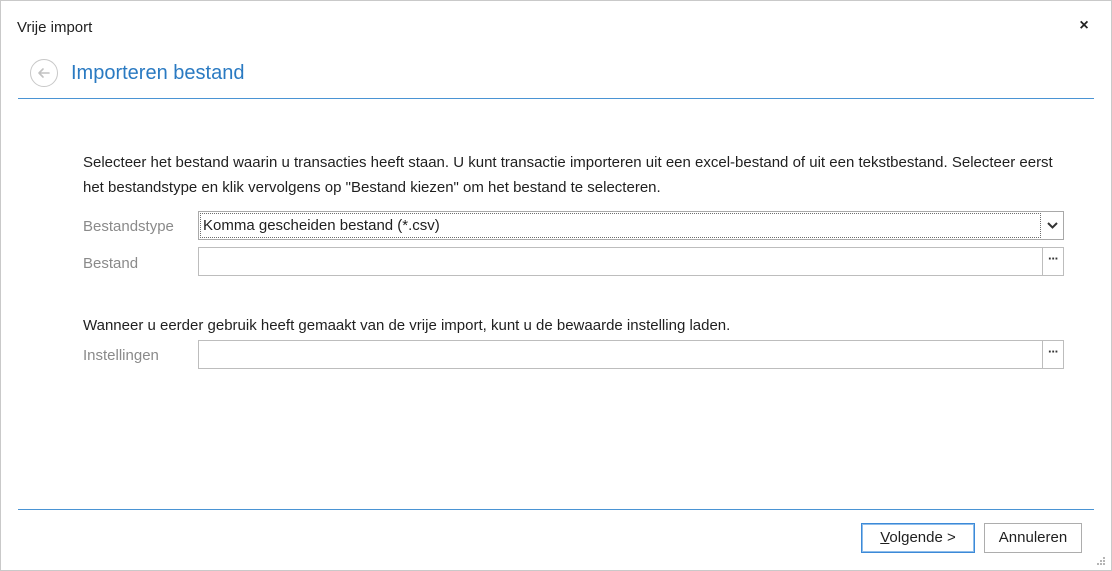 This screenshot has height=571, width=1112. Describe the element at coordinates (1052, 354) in the screenshot. I see `browse-settings-icon: ···` at that location.